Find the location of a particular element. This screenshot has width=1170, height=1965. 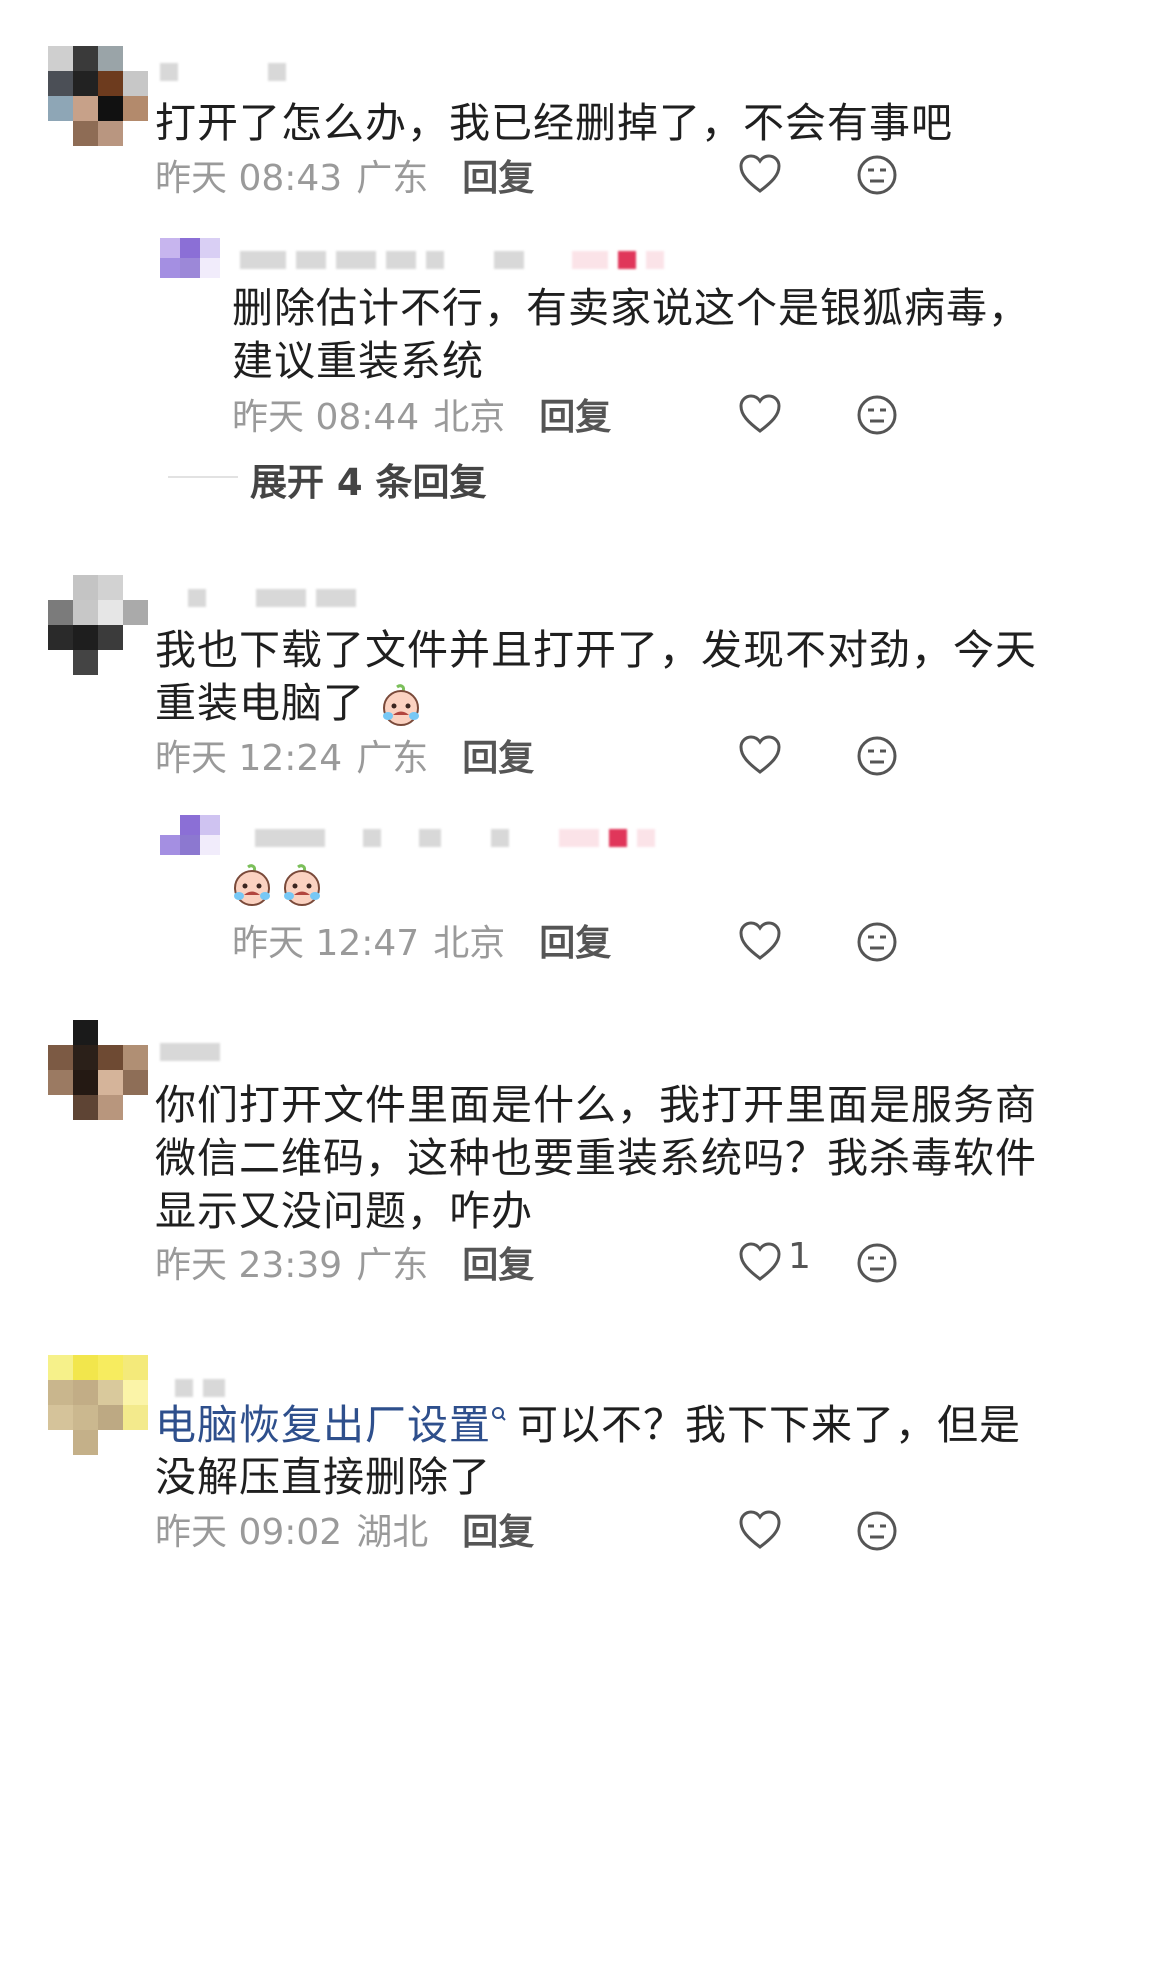

comment-time: 昨天 08:43 is located at coordinates (249, 178).